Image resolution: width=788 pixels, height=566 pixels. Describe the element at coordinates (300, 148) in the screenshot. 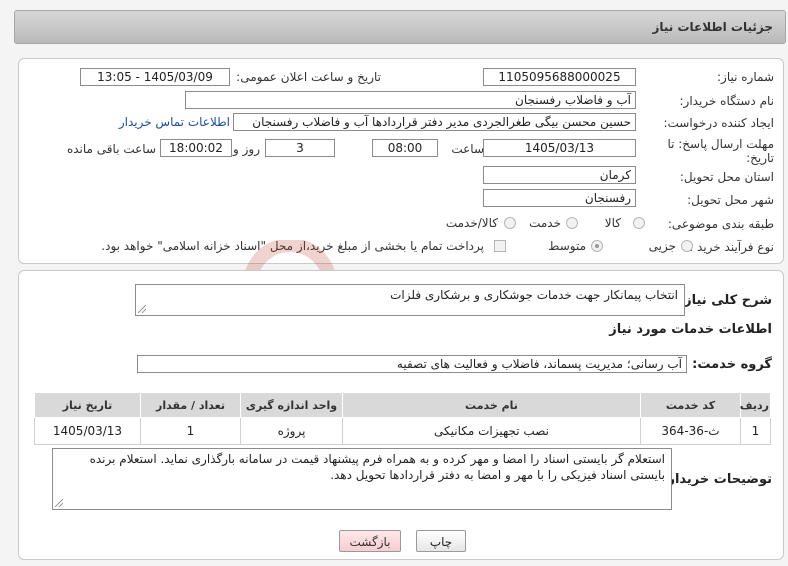

I see `remaining-days-field: 3` at that location.